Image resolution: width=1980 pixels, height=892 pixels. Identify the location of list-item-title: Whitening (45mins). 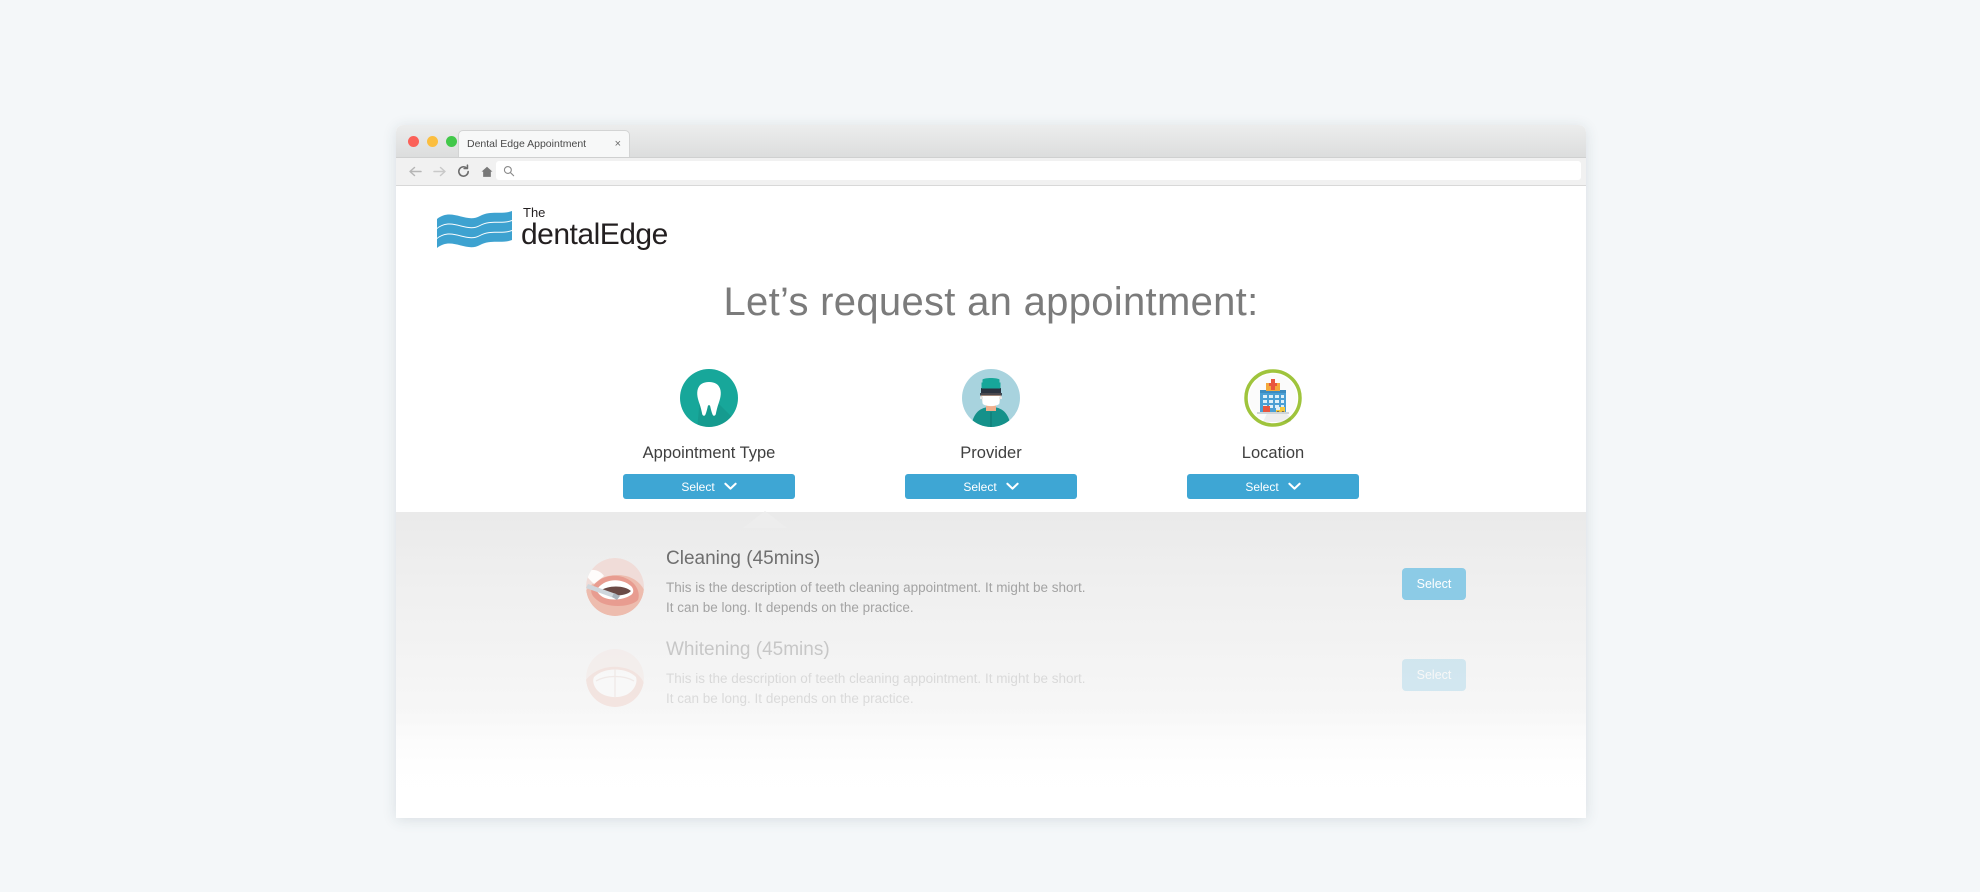
(748, 650).